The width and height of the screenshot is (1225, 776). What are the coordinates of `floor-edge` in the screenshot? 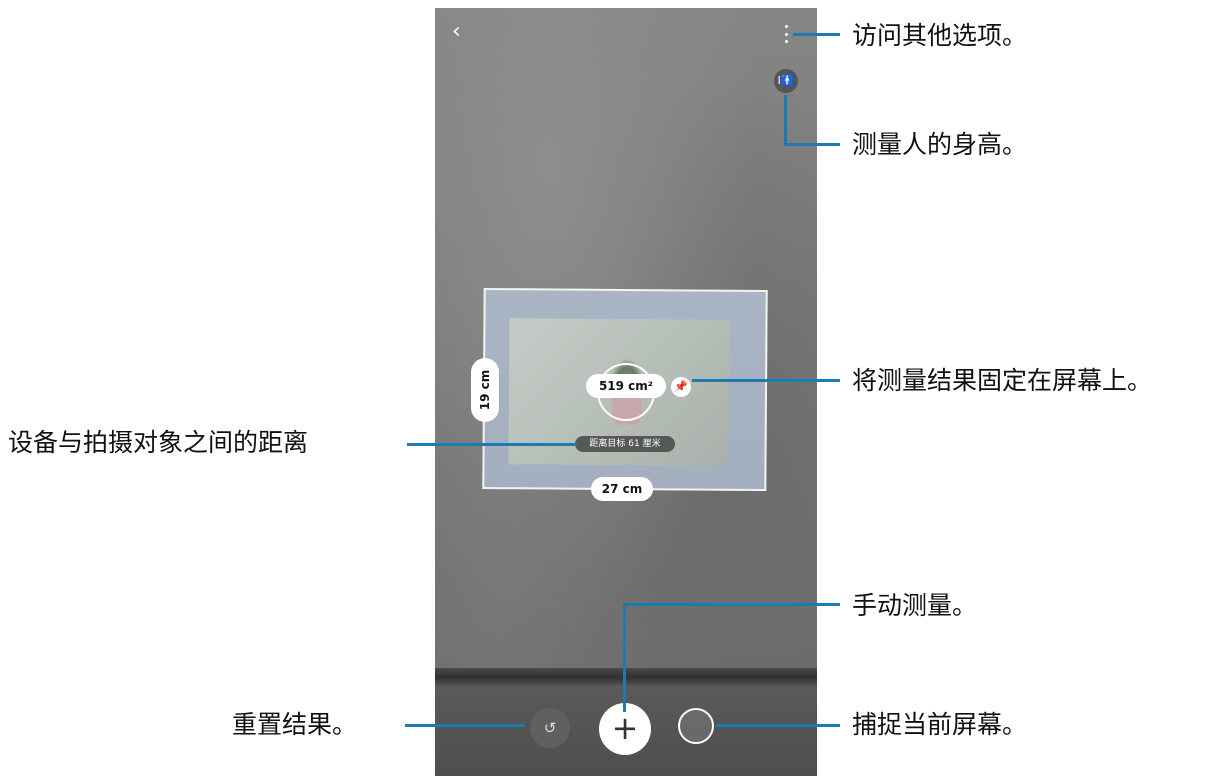 It's located at (626, 677).